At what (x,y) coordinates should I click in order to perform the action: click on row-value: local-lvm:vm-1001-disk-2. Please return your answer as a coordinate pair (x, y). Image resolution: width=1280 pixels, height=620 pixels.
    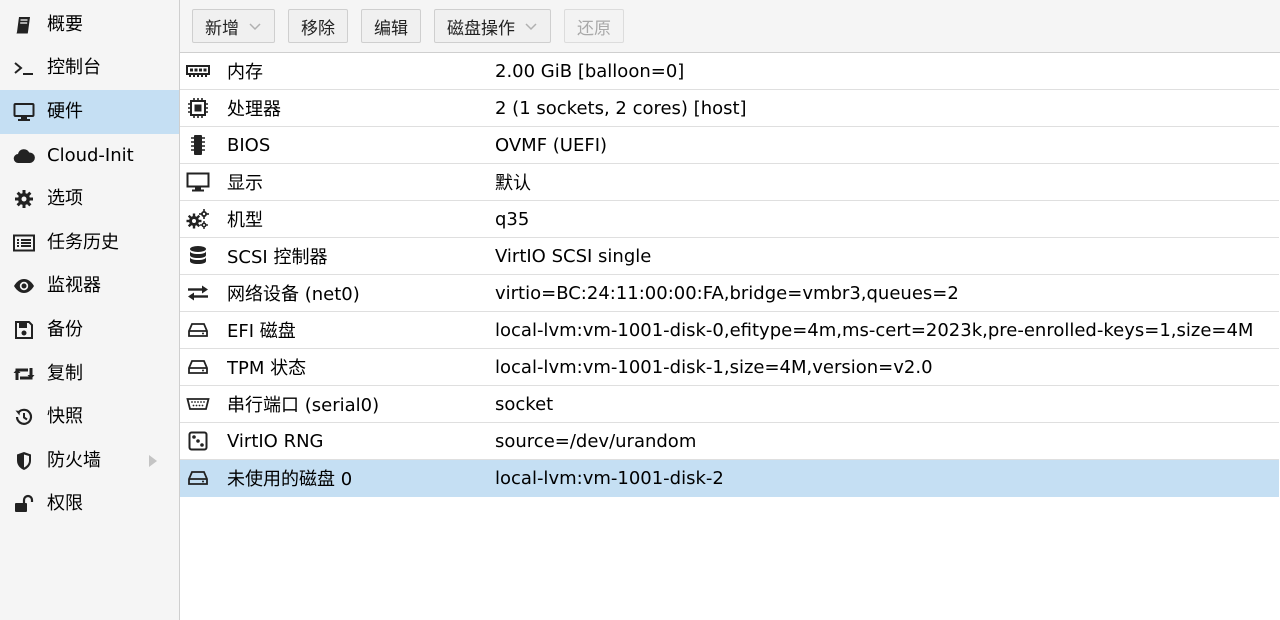
    Looking at the image, I should click on (609, 478).